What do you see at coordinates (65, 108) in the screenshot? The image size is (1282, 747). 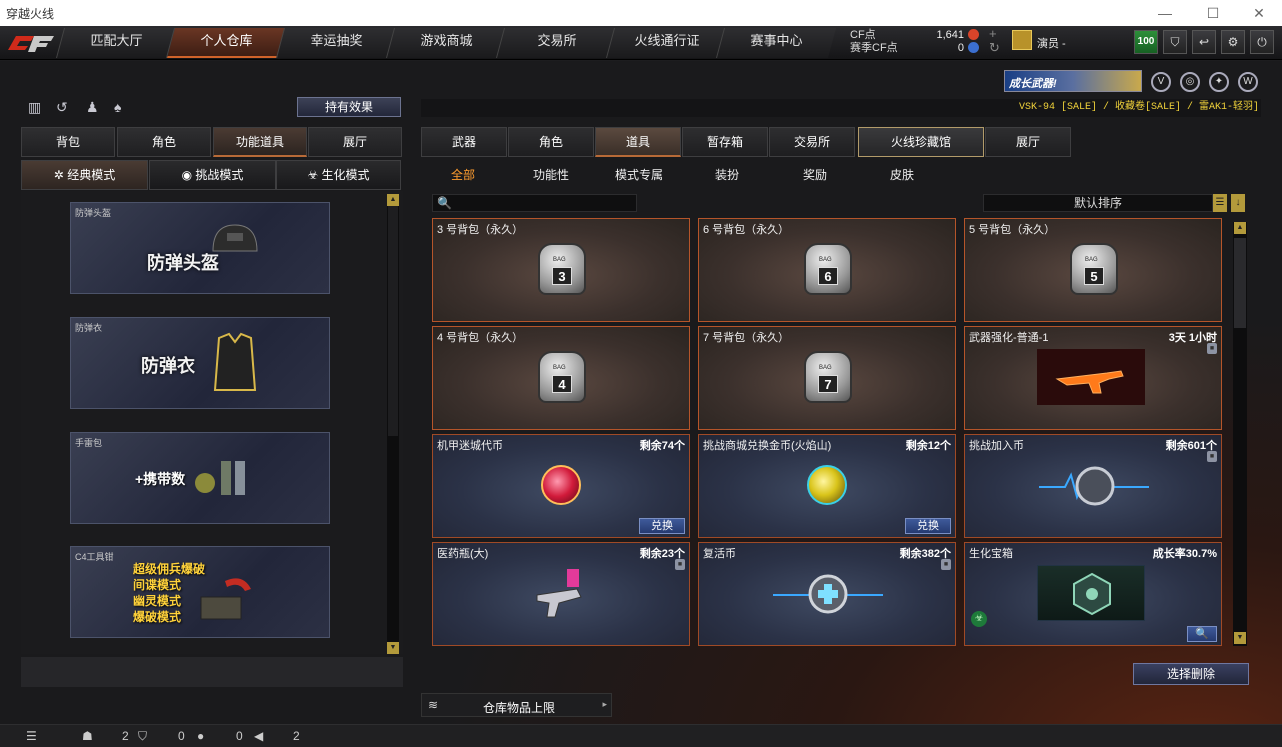 I see `history-icon: ↺` at bounding box center [65, 108].